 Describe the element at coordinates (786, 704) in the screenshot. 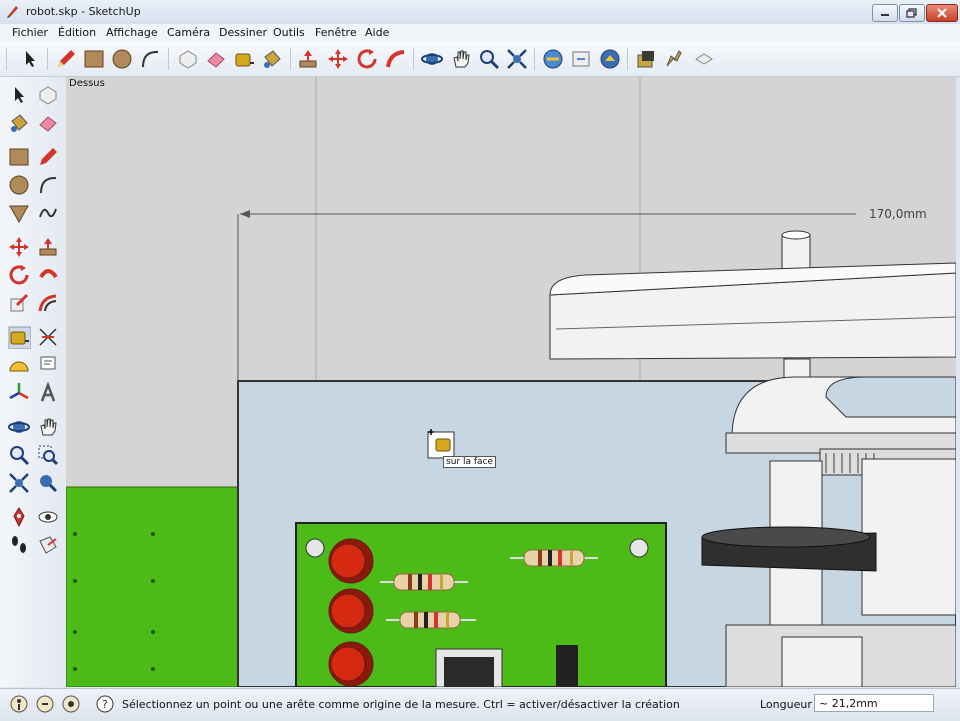

I see `length-label: Longueur` at that location.